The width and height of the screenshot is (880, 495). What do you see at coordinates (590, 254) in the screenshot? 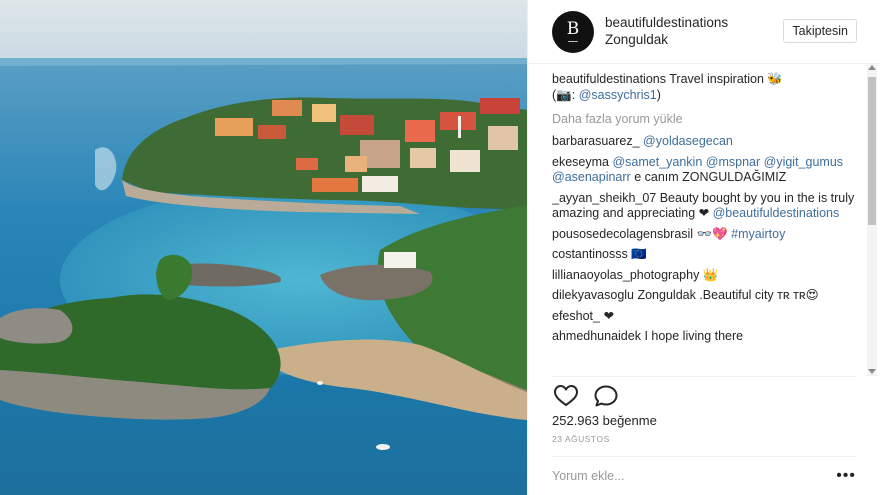
I see `comment-username: costantinosss` at bounding box center [590, 254].